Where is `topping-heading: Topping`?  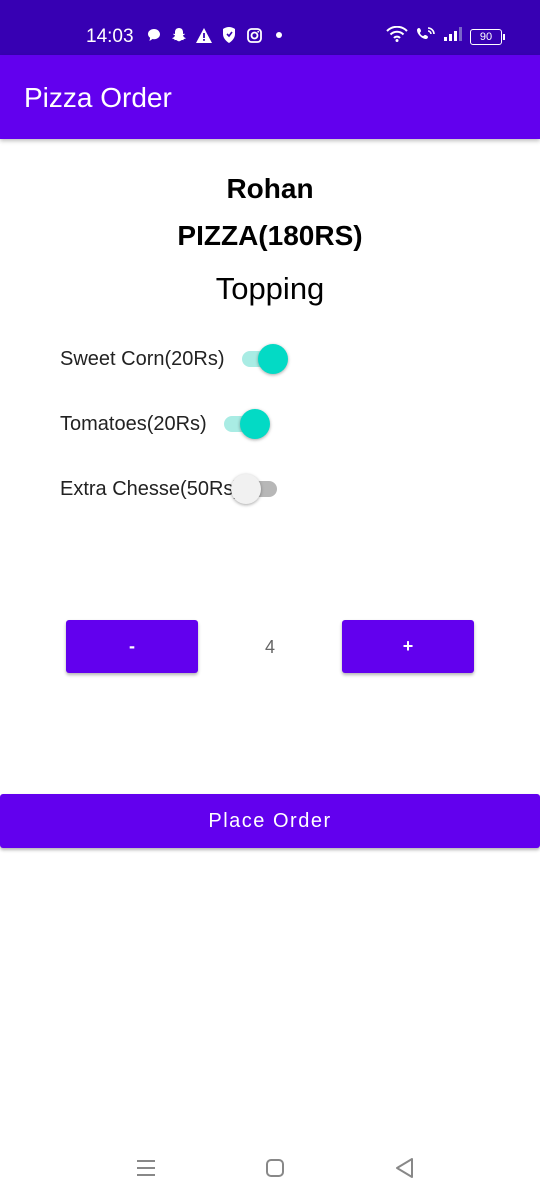
topping-heading: Topping is located at coordinates (270, 288).